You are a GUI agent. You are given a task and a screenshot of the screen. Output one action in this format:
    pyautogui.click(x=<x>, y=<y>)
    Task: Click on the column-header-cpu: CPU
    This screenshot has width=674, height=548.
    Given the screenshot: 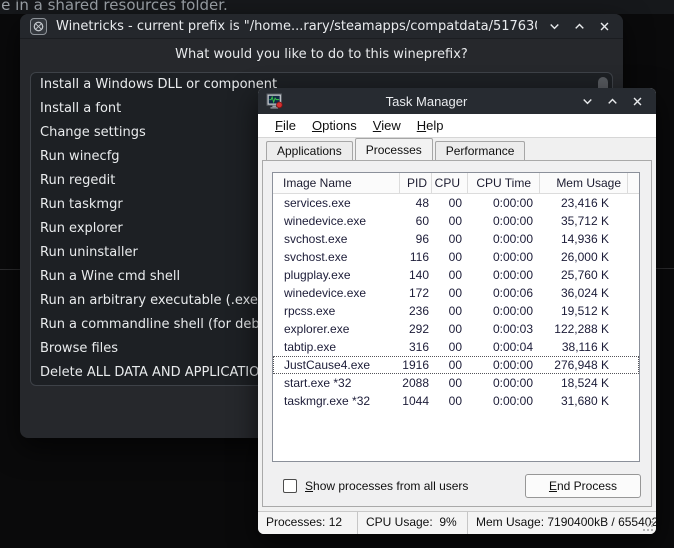 What is the action you would take?
    pyautogui.click(x=450, y=183)
    